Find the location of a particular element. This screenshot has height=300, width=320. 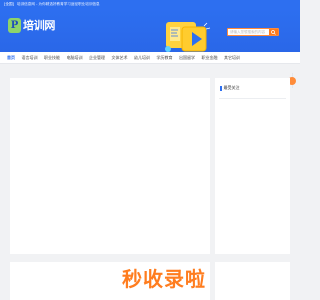

nav-item-home: 首页 is located at coordinates (11, 58).